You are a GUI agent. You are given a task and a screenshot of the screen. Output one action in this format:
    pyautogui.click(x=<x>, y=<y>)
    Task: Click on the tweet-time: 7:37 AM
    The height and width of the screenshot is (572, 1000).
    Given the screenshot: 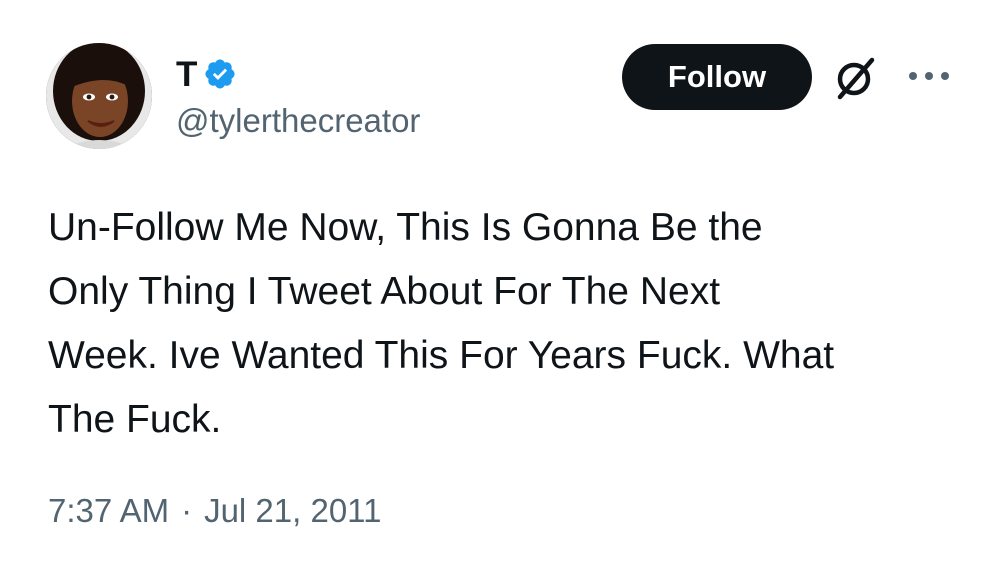 What is the action you would take?
    pyautogui.click(x=109, y=510)
    